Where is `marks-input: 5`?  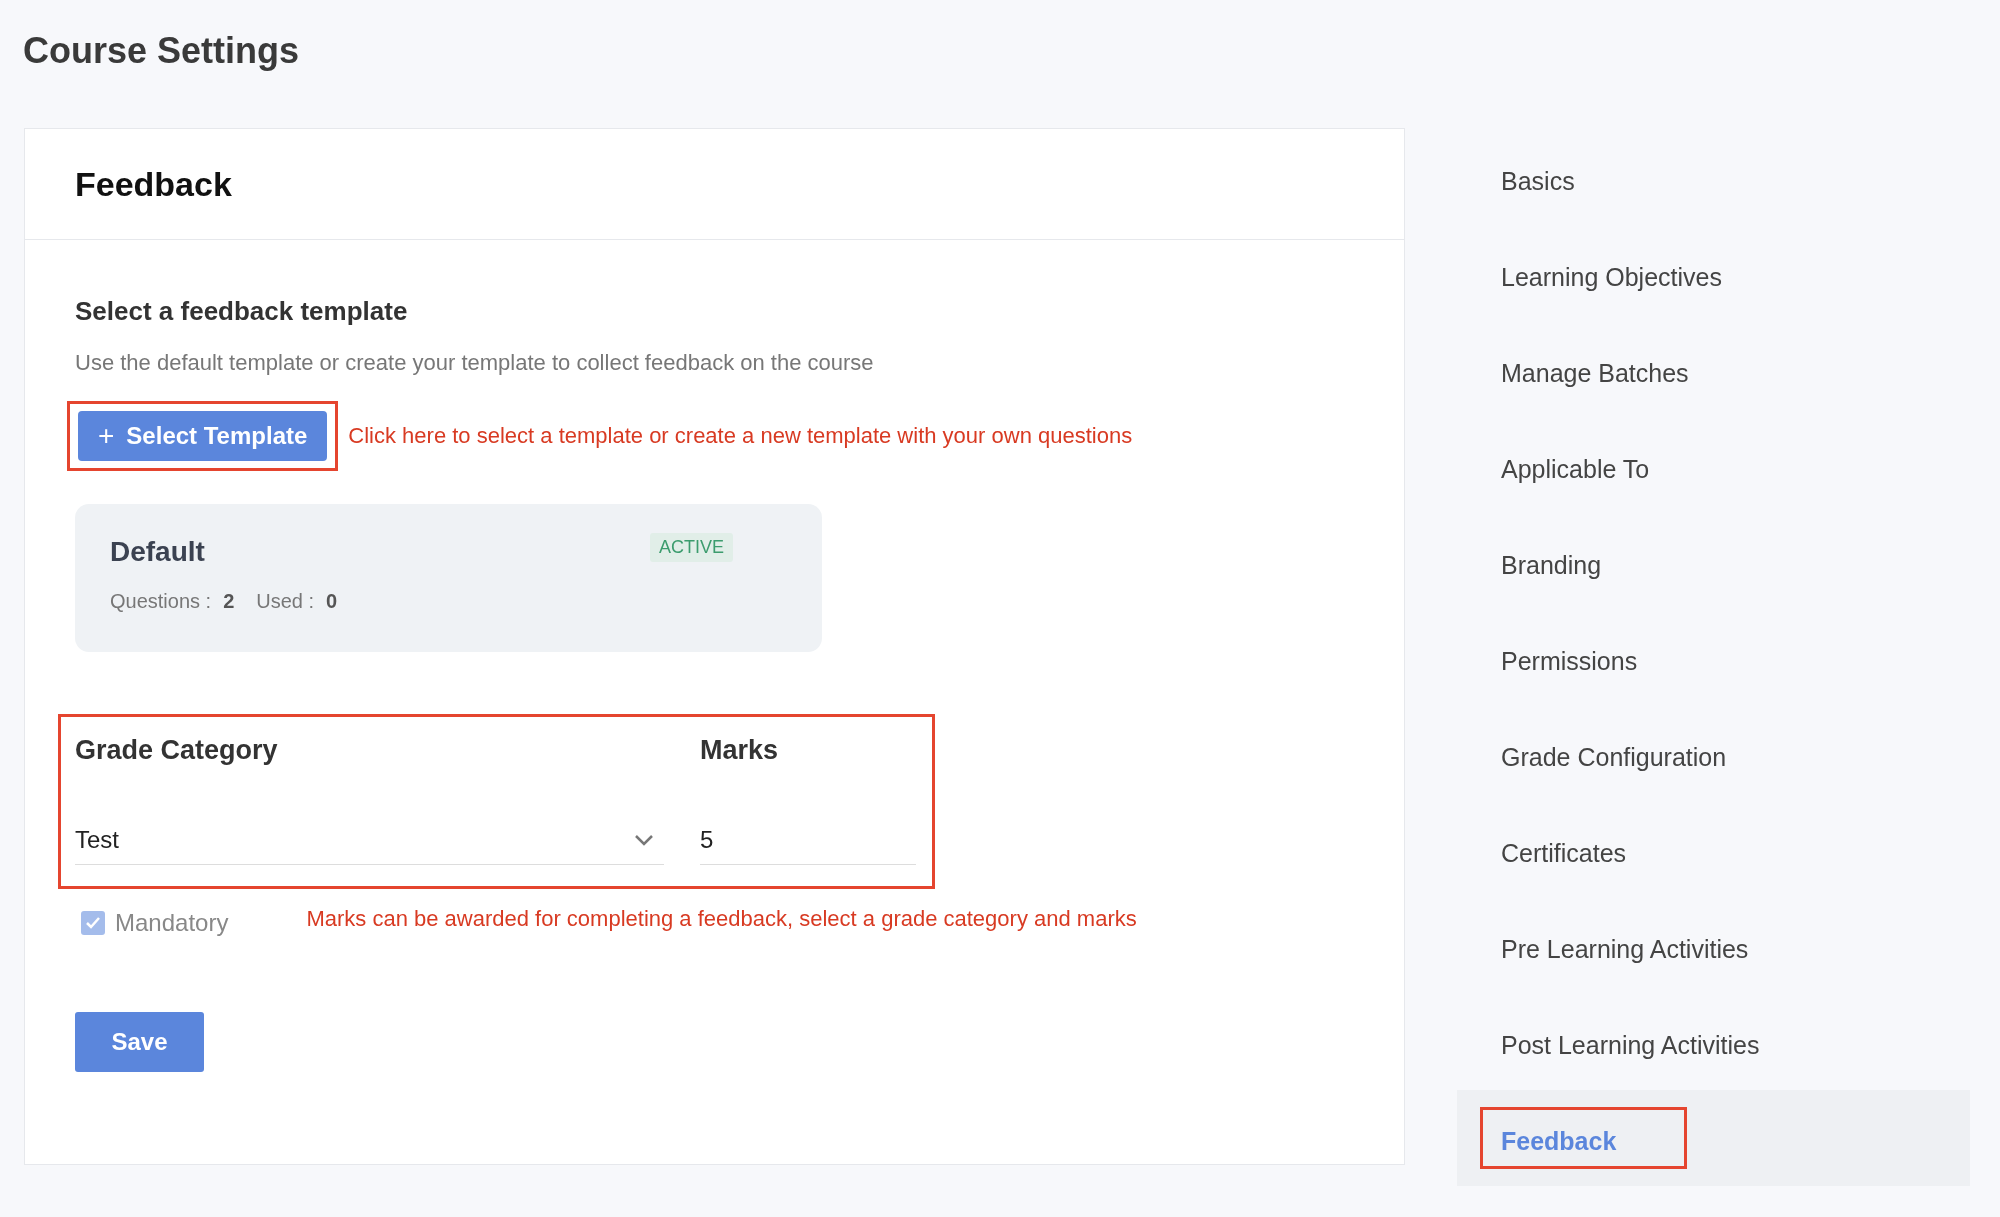
marks-input: 5 is located at coordinates (808, 840).